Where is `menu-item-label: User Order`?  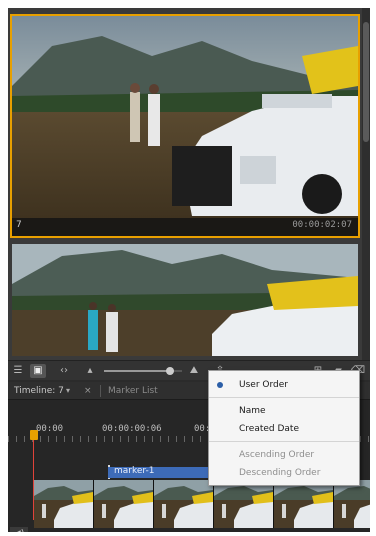
menu-item-label: User Order is located at coordinates (263, 385).